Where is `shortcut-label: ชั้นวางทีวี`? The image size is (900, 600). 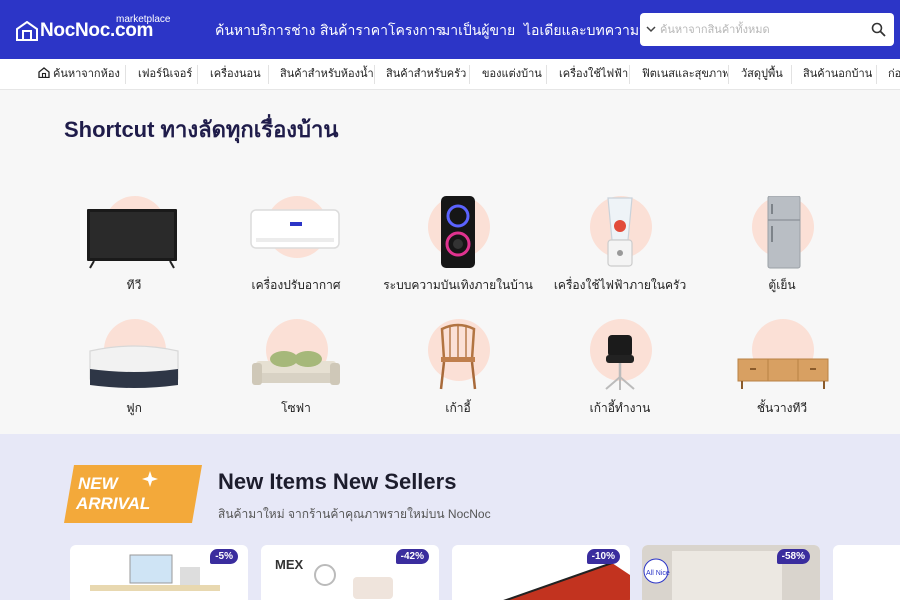
shortcut-label: ชั้นวางทีวี is located at coordinates (782, 408).